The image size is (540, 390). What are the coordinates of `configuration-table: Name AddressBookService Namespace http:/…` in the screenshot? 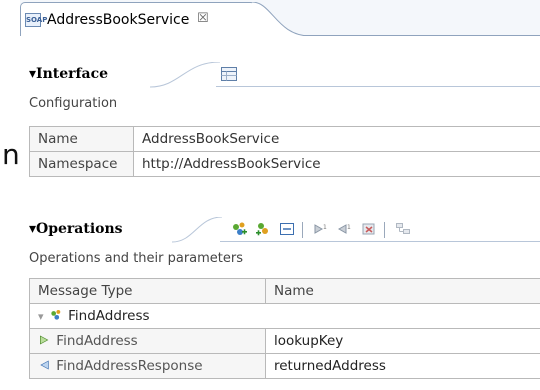 It's located at (284, 151).